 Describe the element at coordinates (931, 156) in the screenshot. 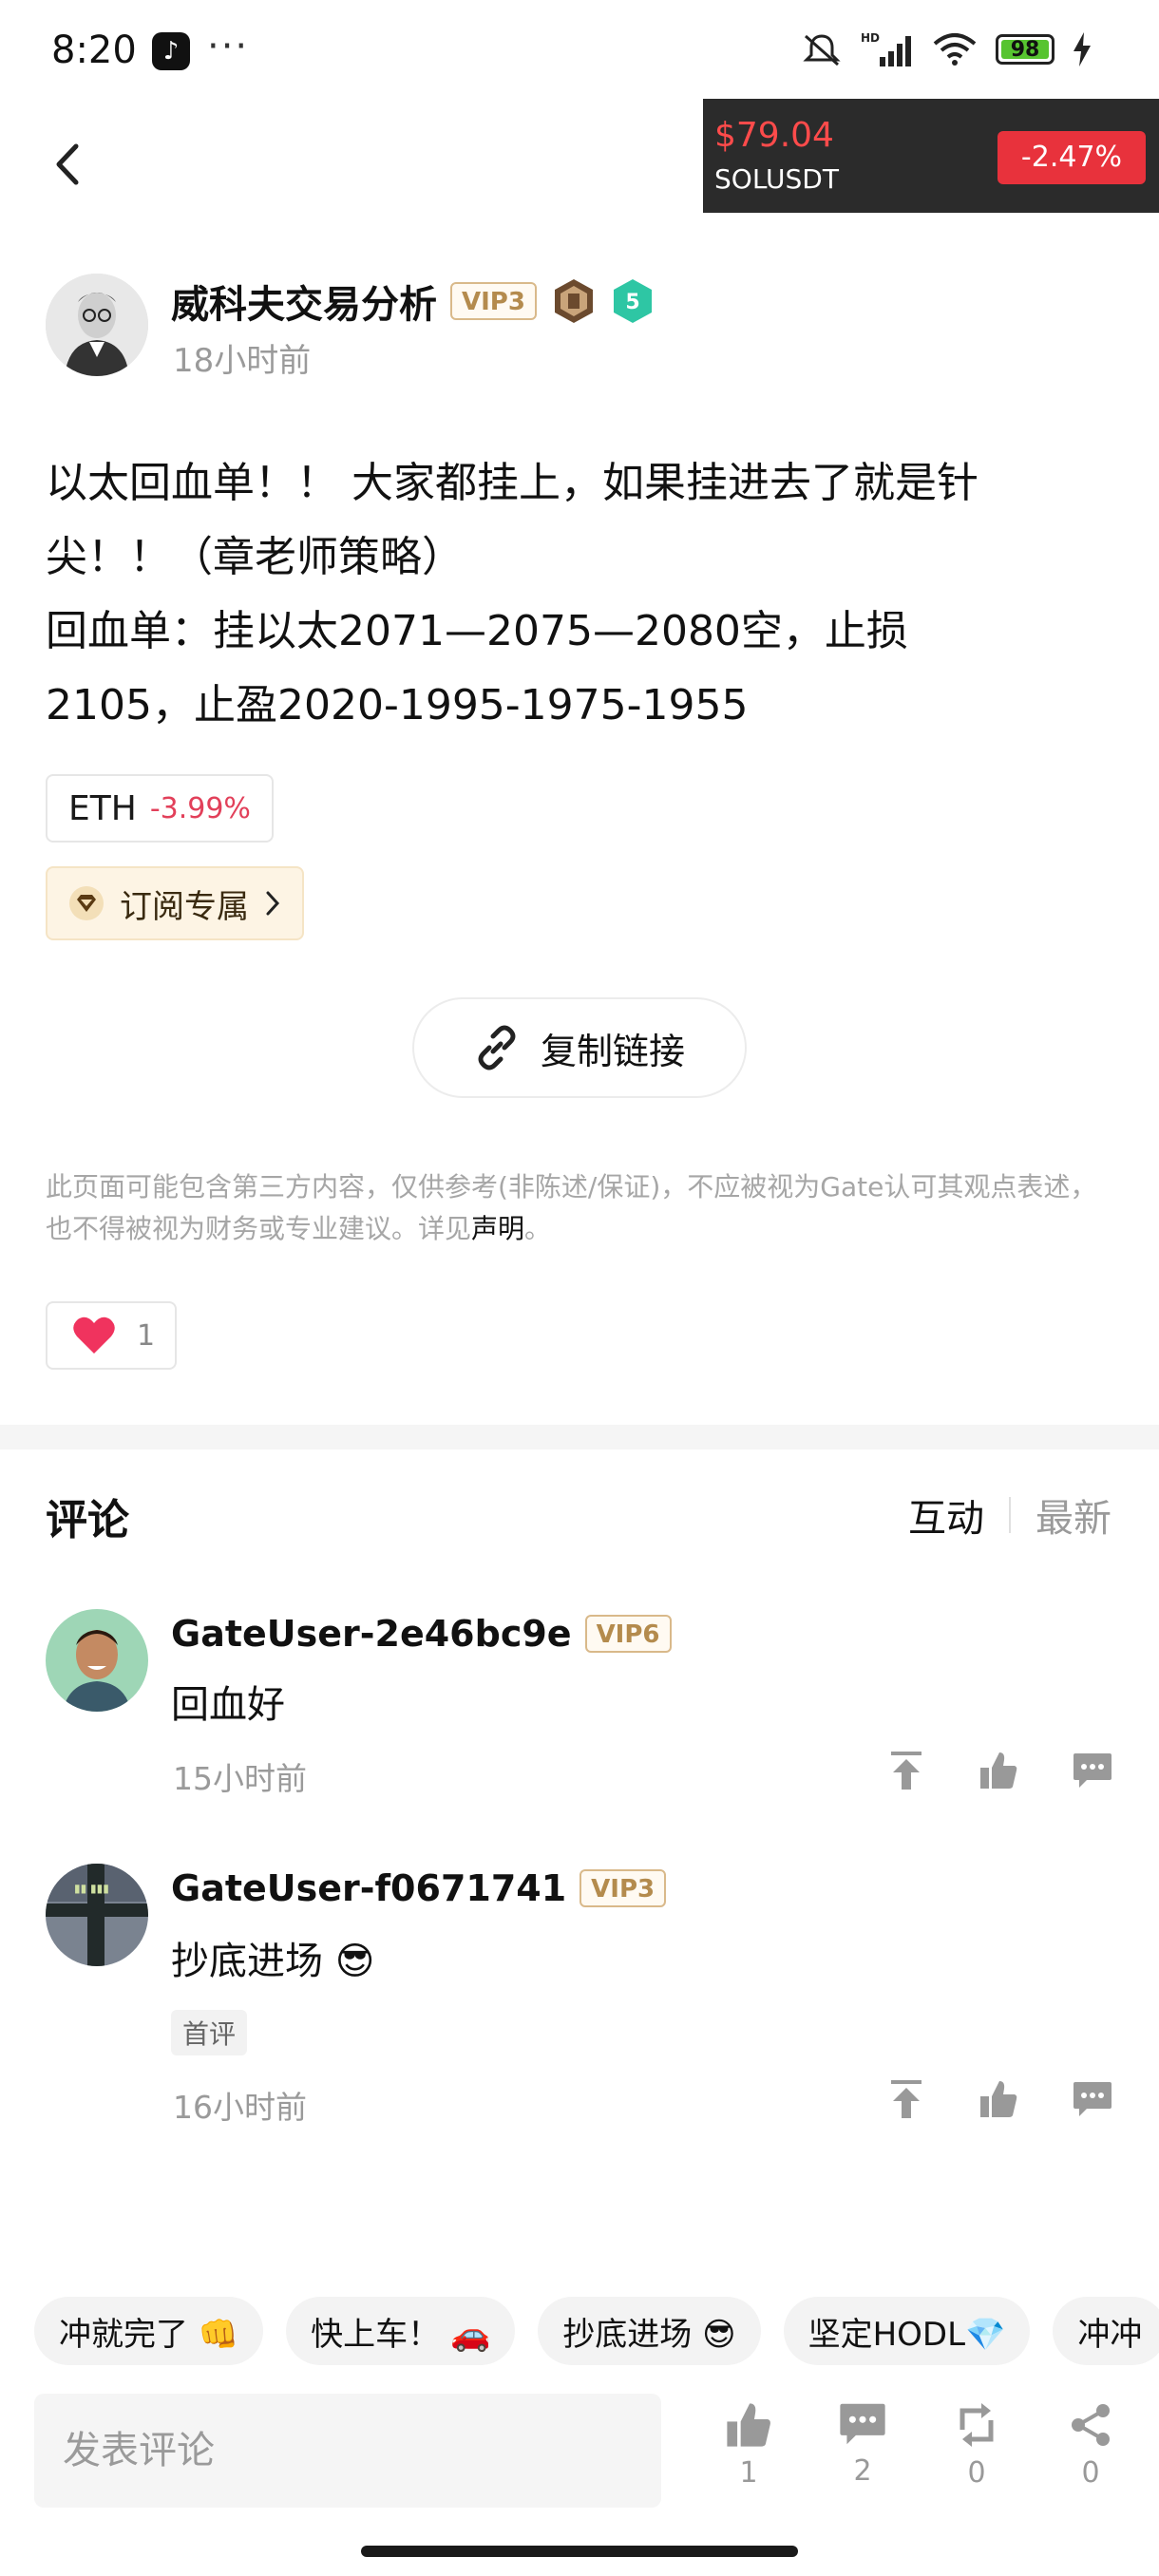

I see `ticker-widget: $79.04 SOLUSDT -2.47%` at that location.